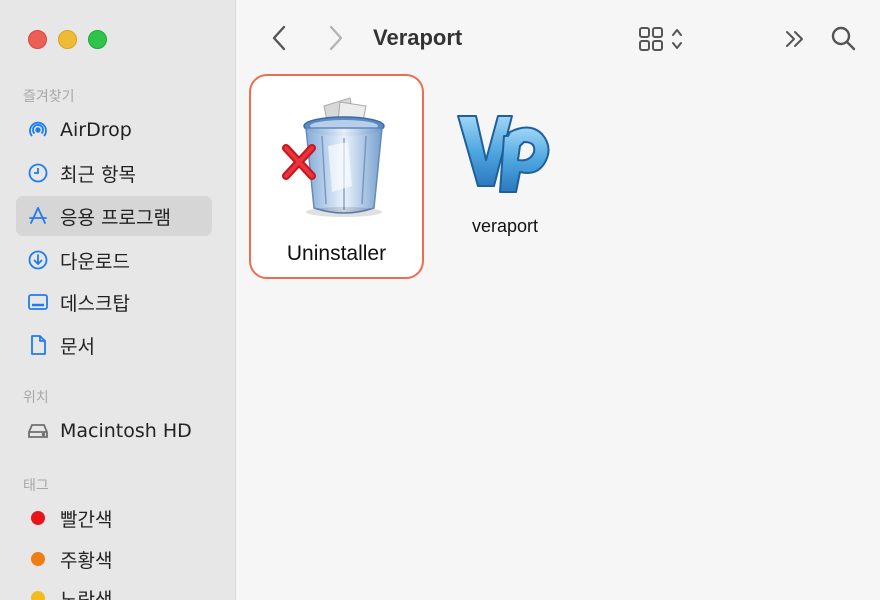 Image resolution: width=880 pixels, height=600 pixels. I want to click on download-icon, so click(38, 260).